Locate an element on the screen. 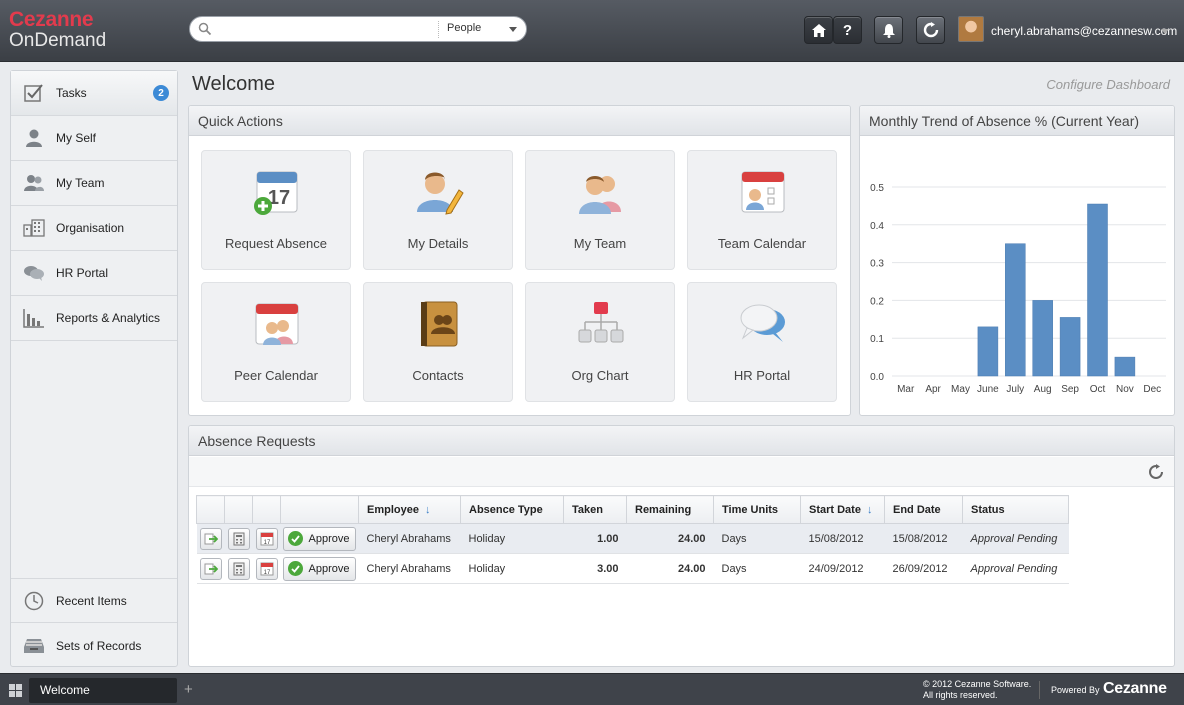  x-tick-label: Aug is located at coordinates (1043, 389).